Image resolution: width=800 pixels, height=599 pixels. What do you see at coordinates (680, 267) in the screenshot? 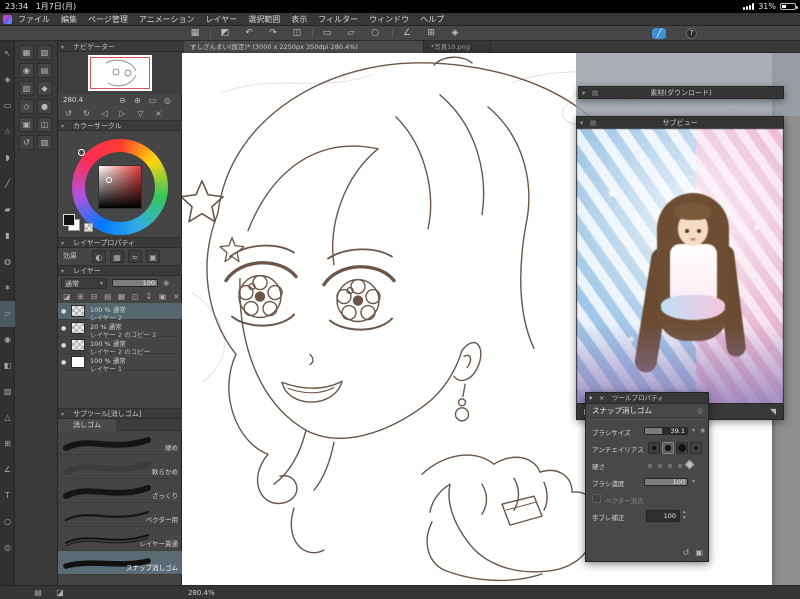
I see `subview-reference-image: ★ ★ ★ ★` at bounding box center [680, 267].